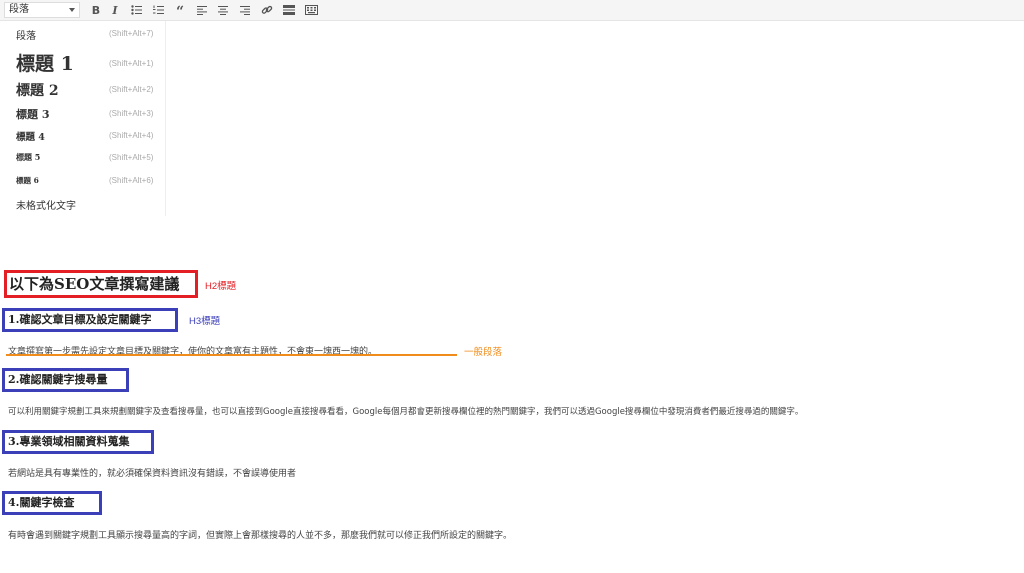 This screenshot has height=573, width=1024. What do you see at coordinates (72, 10) in the screenshot?
I see `chevron-down-icon` at bounding box center [72, 10].